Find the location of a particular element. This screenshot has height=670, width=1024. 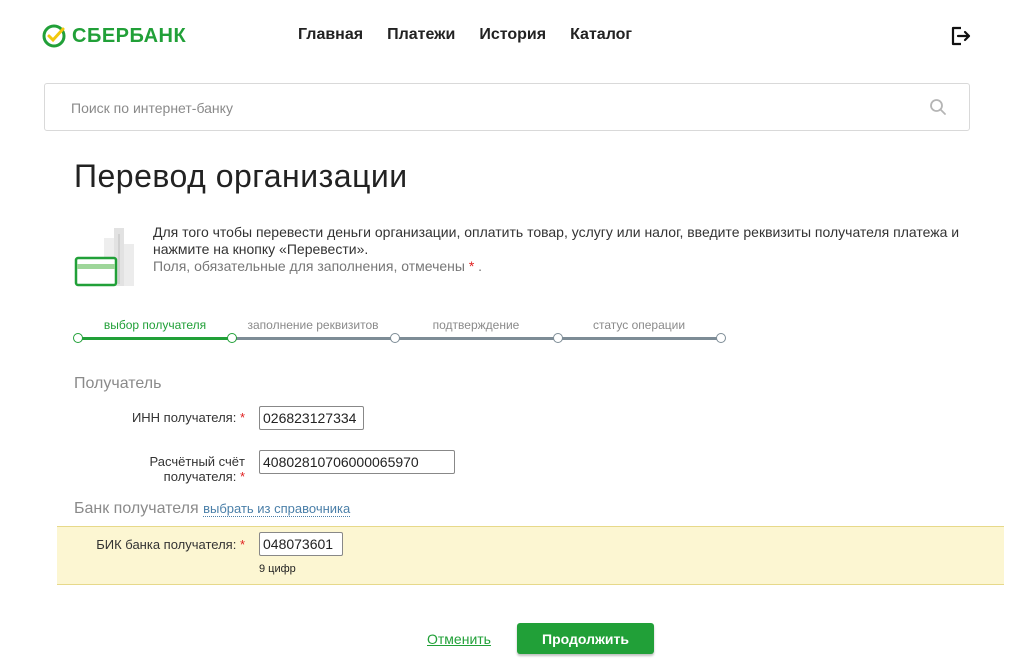

inn-label: ИНН получателя: * is located at coordinates (172, 417).